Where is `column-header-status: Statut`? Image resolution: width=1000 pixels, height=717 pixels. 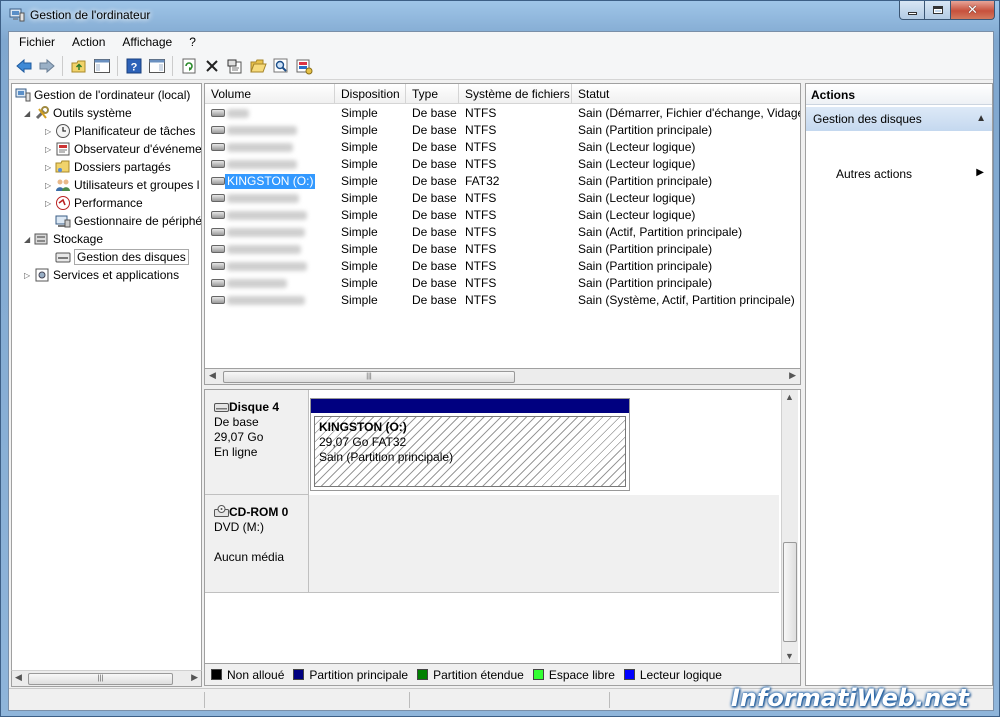
column-header-status: Statut is located at coordinates (686, 94).